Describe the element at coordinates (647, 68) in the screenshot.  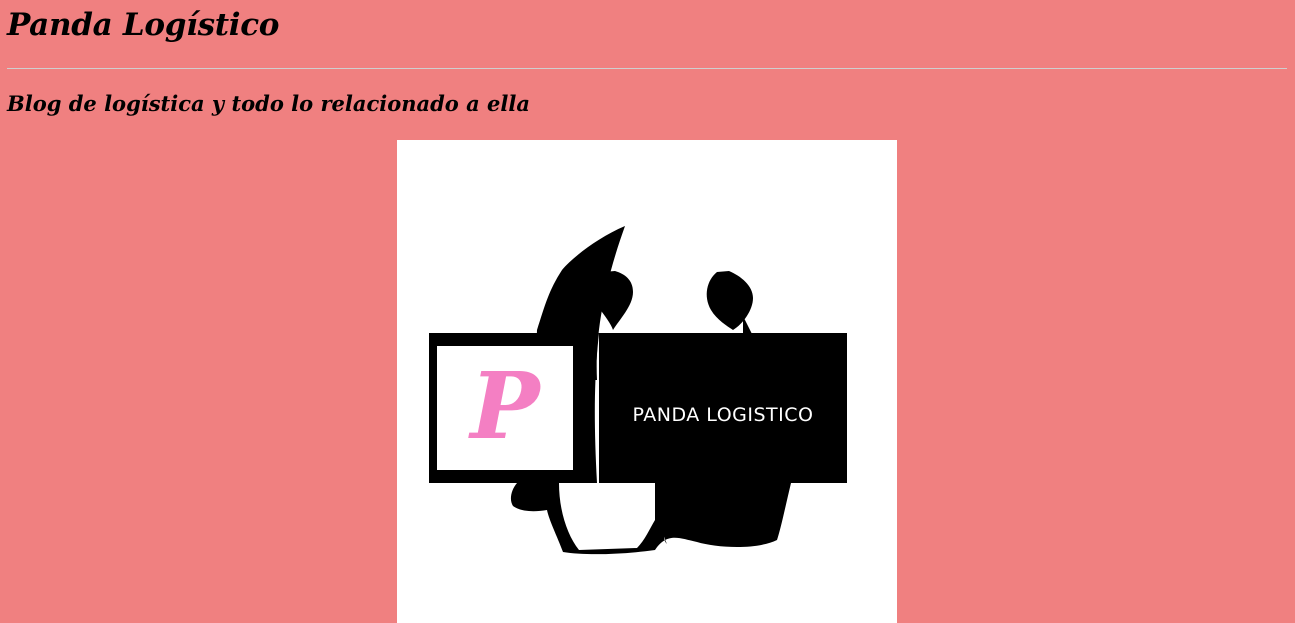
I see `divider` at that location.